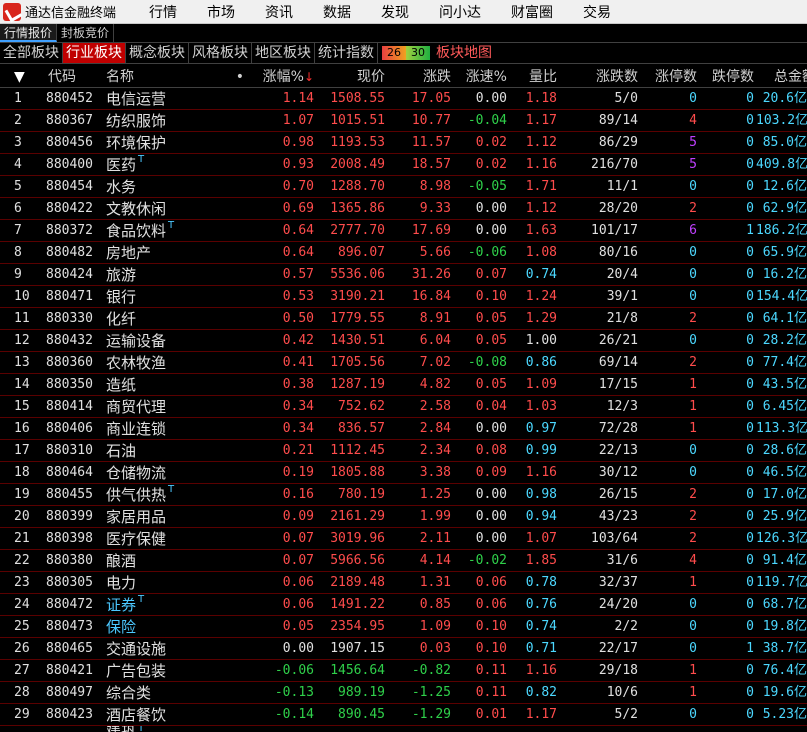 Image resolution: width=807 pixels, height=732 pixels. What do you see at coordinates (221, 12) in the screenshot?
I see `menu-market: 市场` at bounding box center [221, 12].